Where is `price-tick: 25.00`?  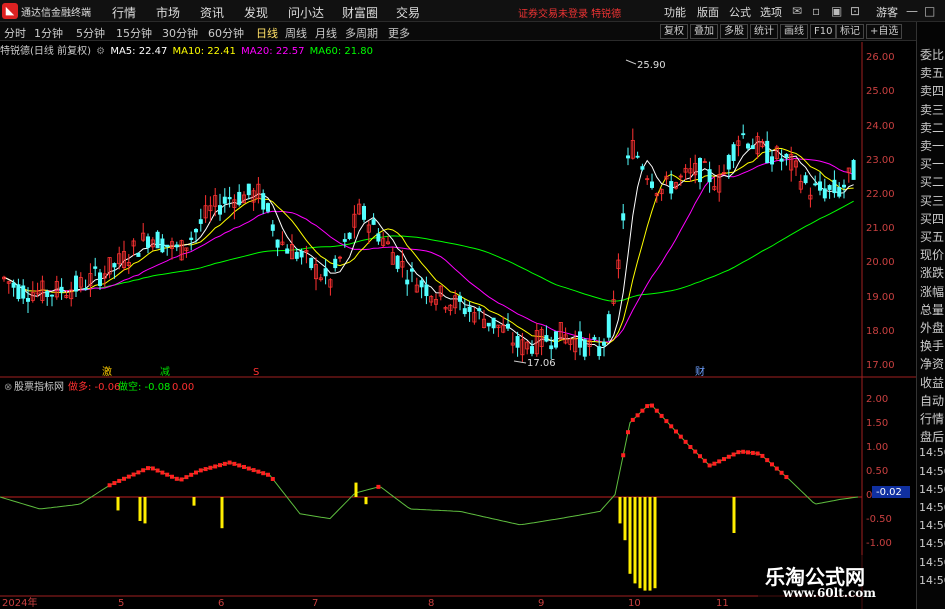 price-tick: 25.00 is located at coordinates (880, 91).